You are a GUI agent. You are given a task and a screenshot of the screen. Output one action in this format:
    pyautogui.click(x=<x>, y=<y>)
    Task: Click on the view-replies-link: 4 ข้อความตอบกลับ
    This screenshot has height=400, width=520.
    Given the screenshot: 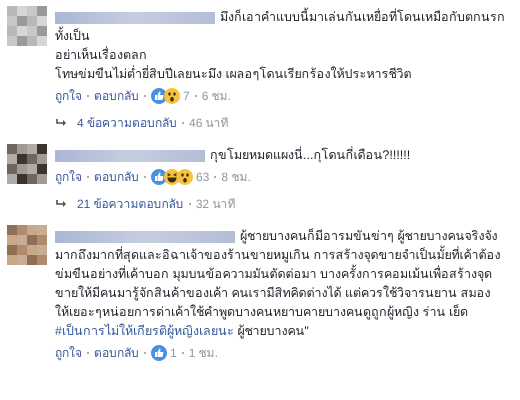 What is the action you would take?
    pyautogui.click(x=127, y=123)
    